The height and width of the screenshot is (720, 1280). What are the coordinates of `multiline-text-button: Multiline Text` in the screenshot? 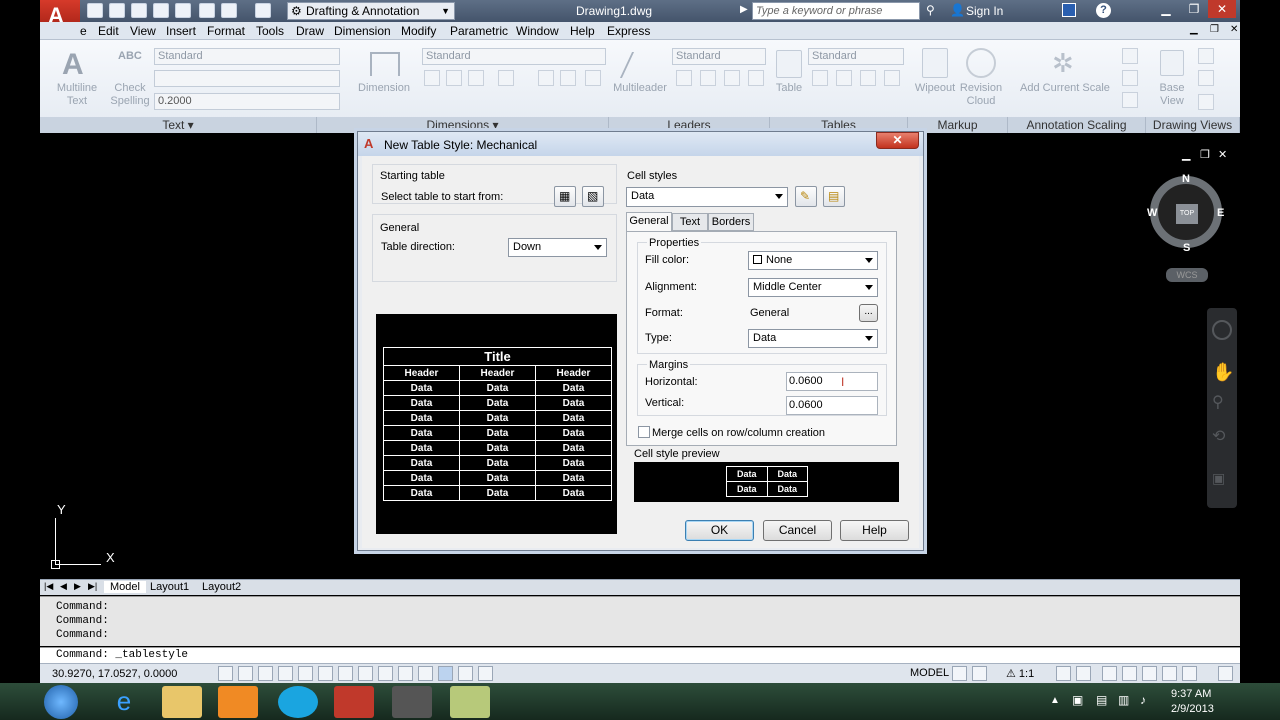 It's located at (77, 95).